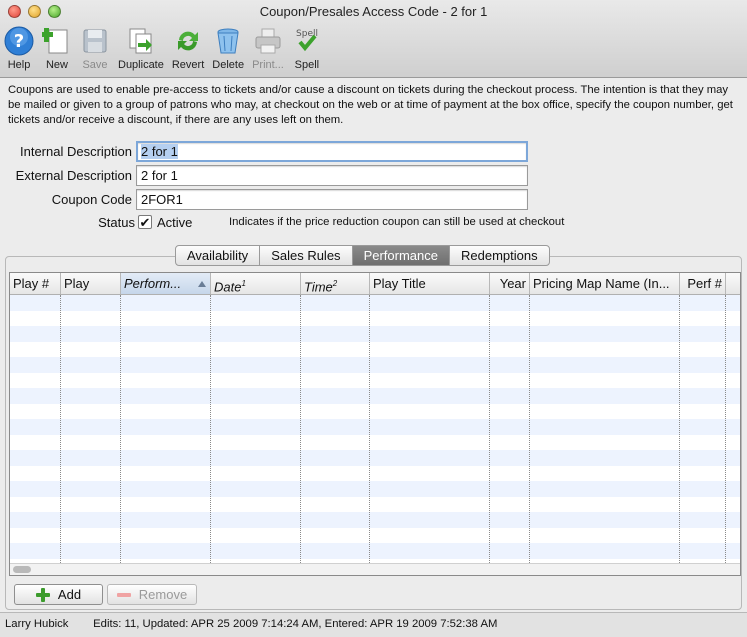 This screenshot has width=747, height=637. I want to click on status-user: Larry Hubick, so click(37, 624).